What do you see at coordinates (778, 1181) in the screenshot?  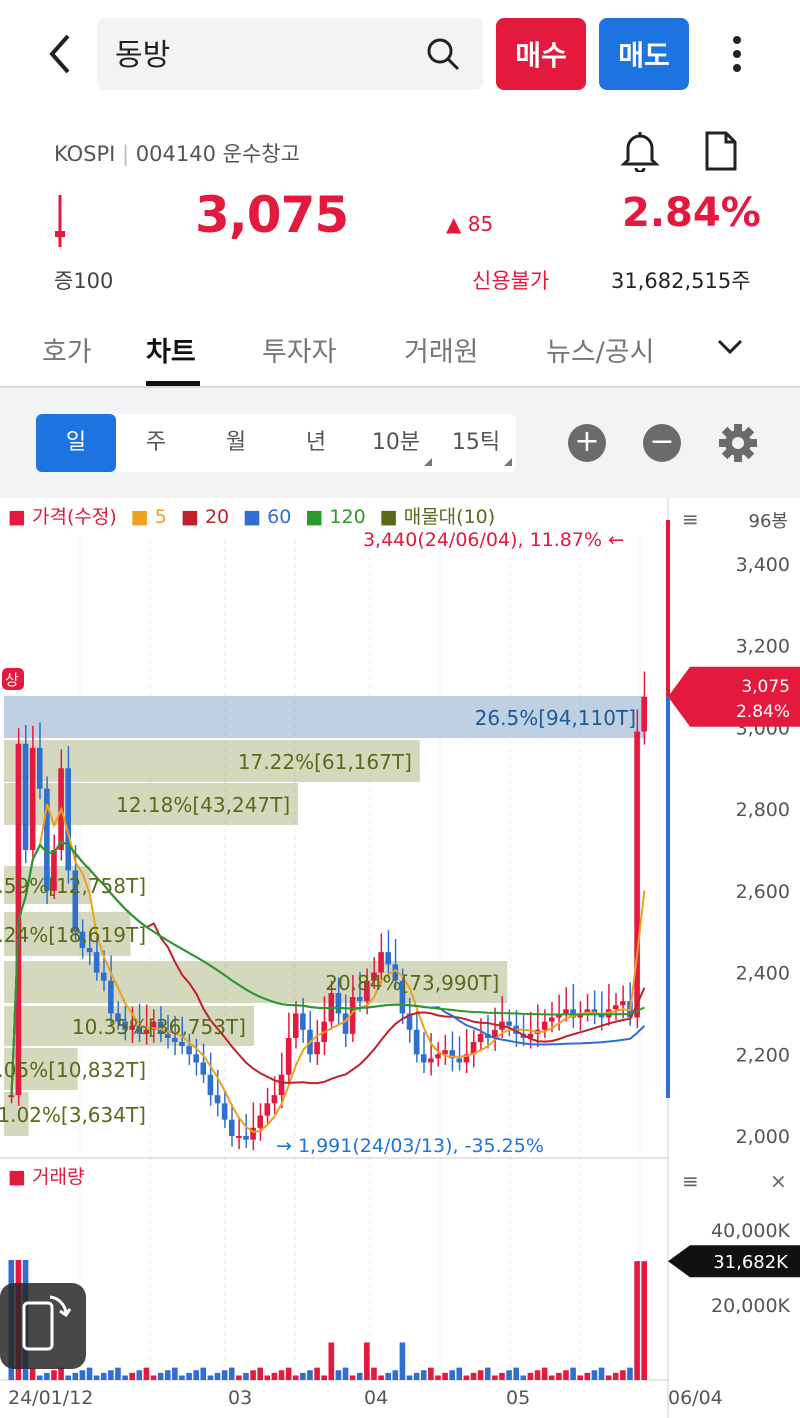 I see `close-icon: ×` at bounding box center [778, 1181].